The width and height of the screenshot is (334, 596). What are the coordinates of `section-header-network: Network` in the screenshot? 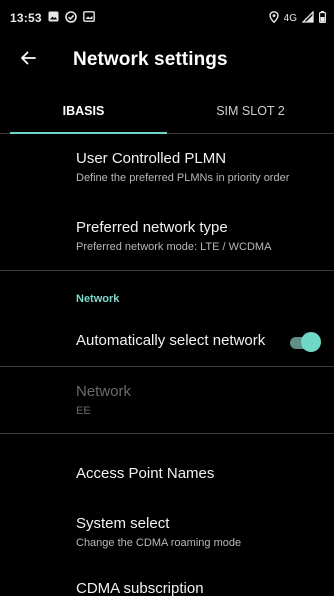 It's located at (98, 299).